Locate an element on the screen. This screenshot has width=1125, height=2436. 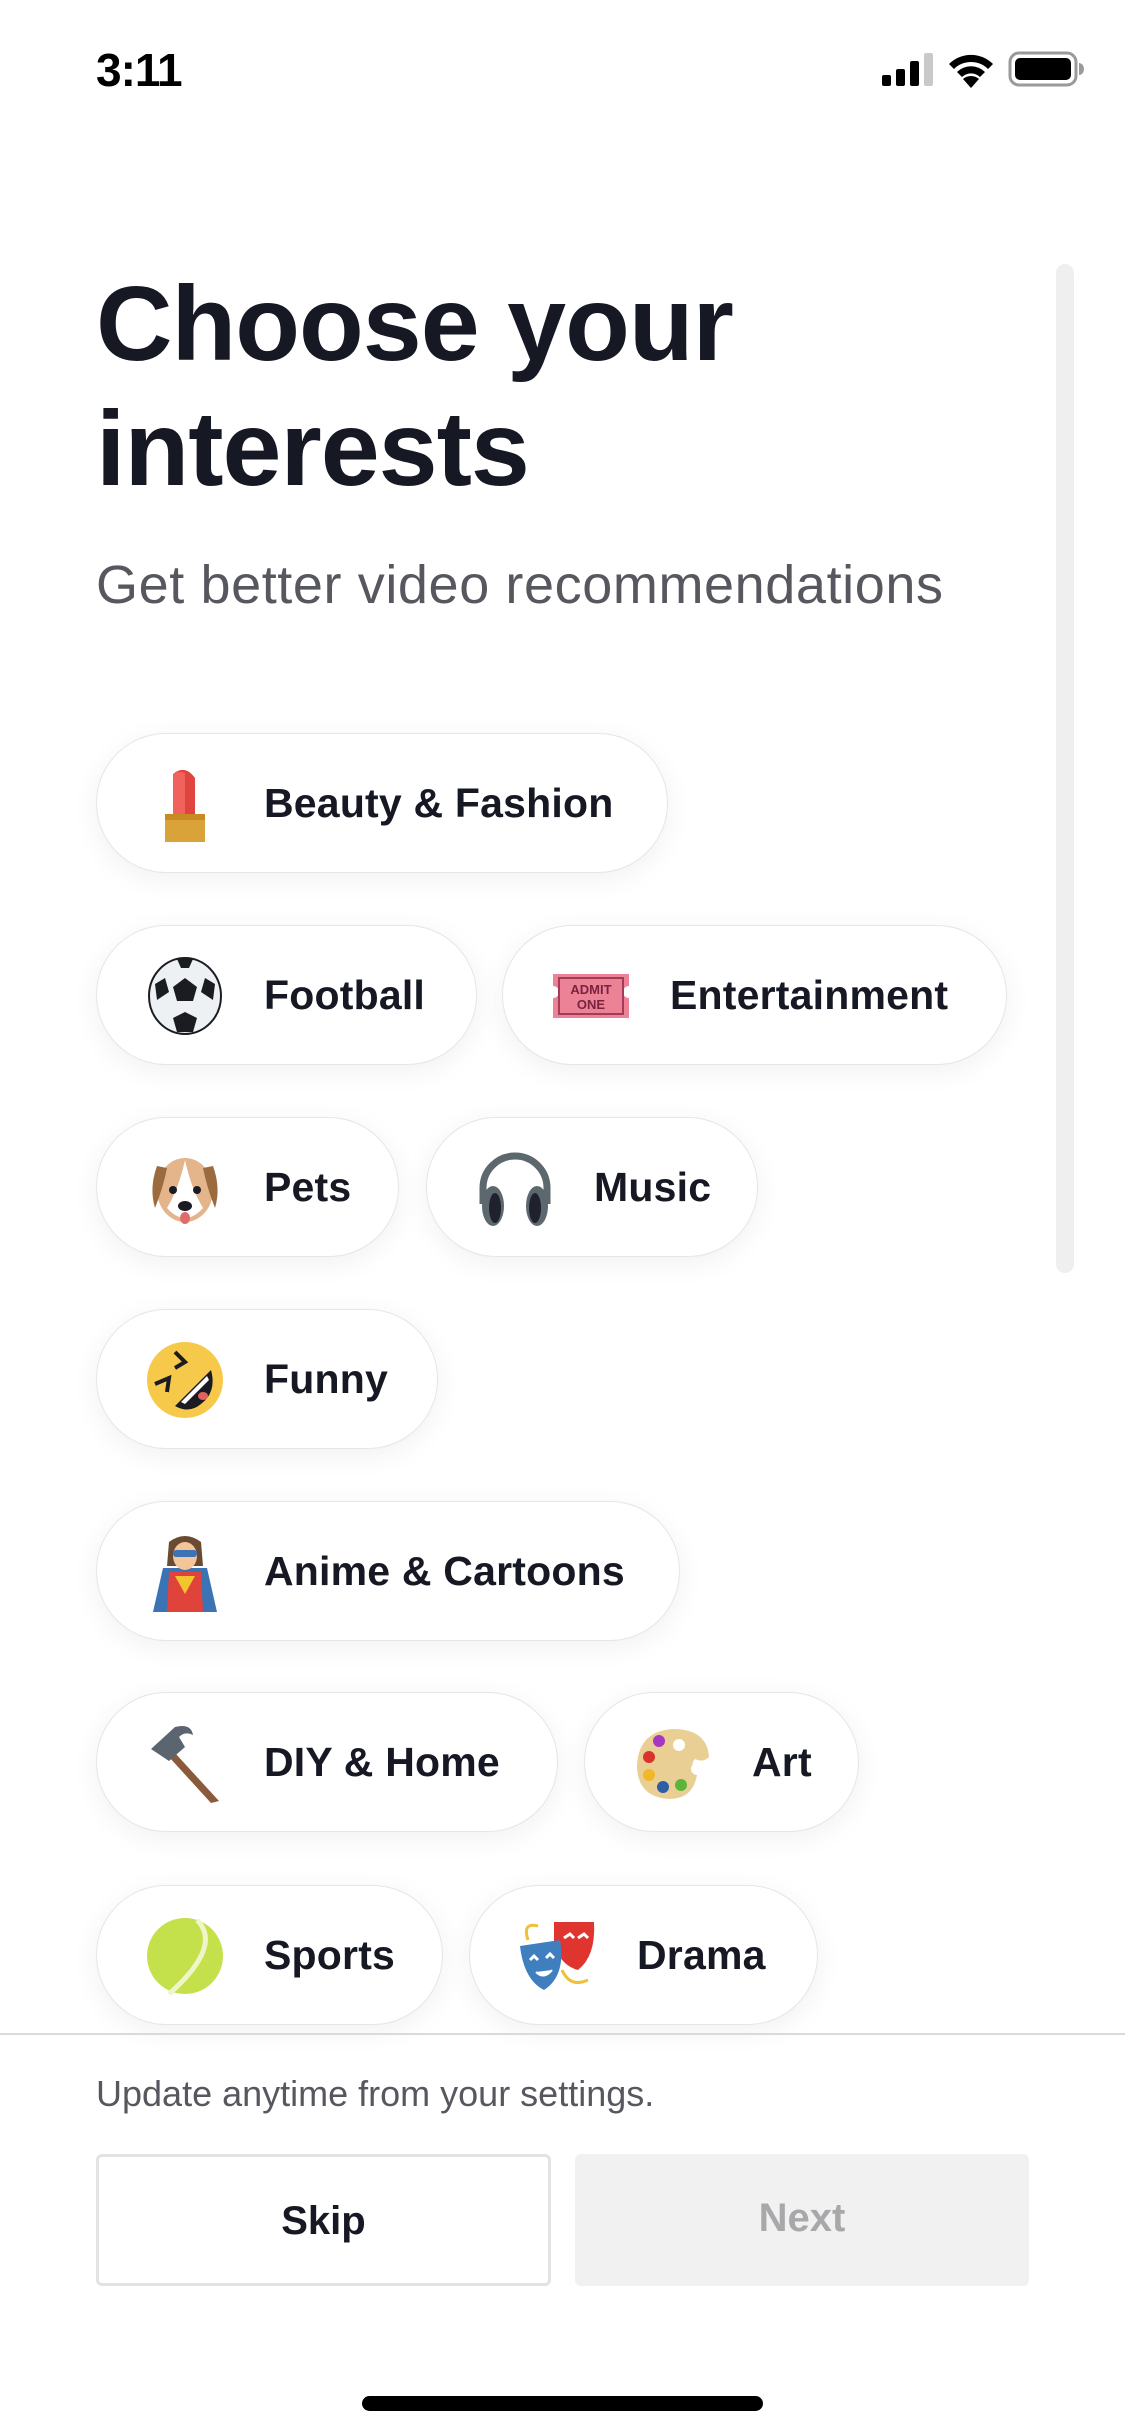
artist-palette-icon is located at coordinates (673, 1763).